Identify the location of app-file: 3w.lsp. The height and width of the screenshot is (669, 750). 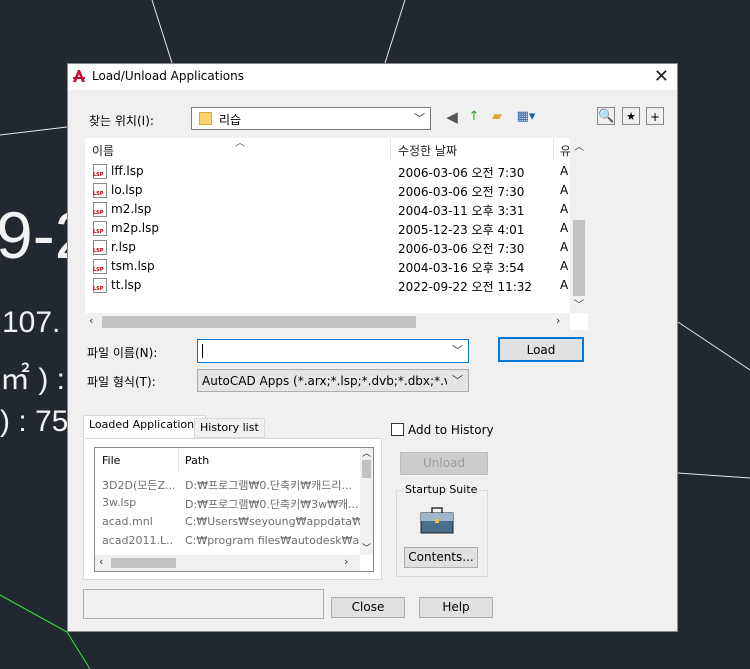
(119, 502).